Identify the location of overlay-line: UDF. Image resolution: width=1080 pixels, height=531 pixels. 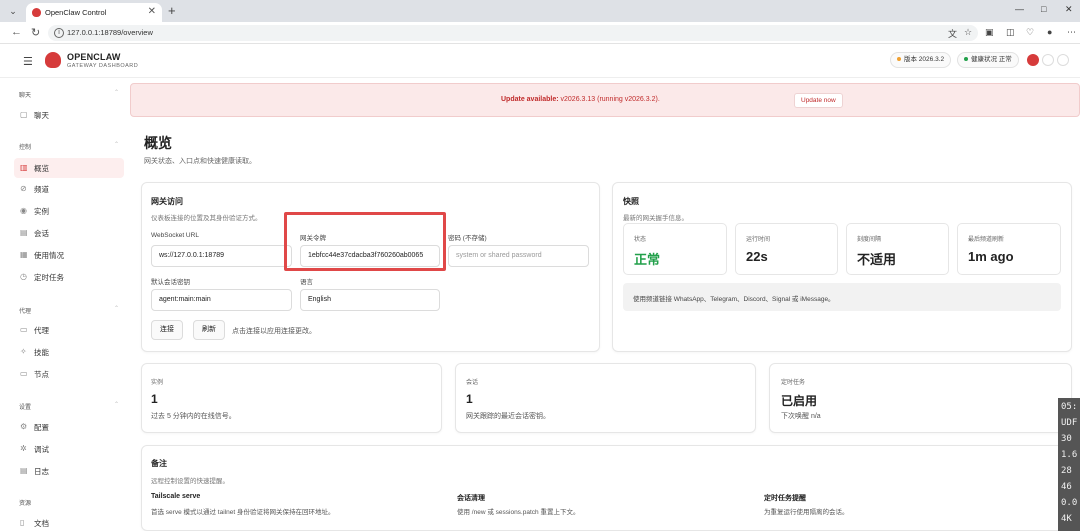
(1069, 423).